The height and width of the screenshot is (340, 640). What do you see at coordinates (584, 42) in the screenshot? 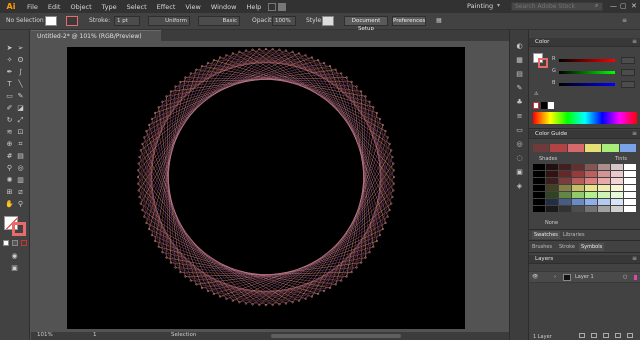
I see `color-panel-header: Color ≡` at bounding box center [584, 42].